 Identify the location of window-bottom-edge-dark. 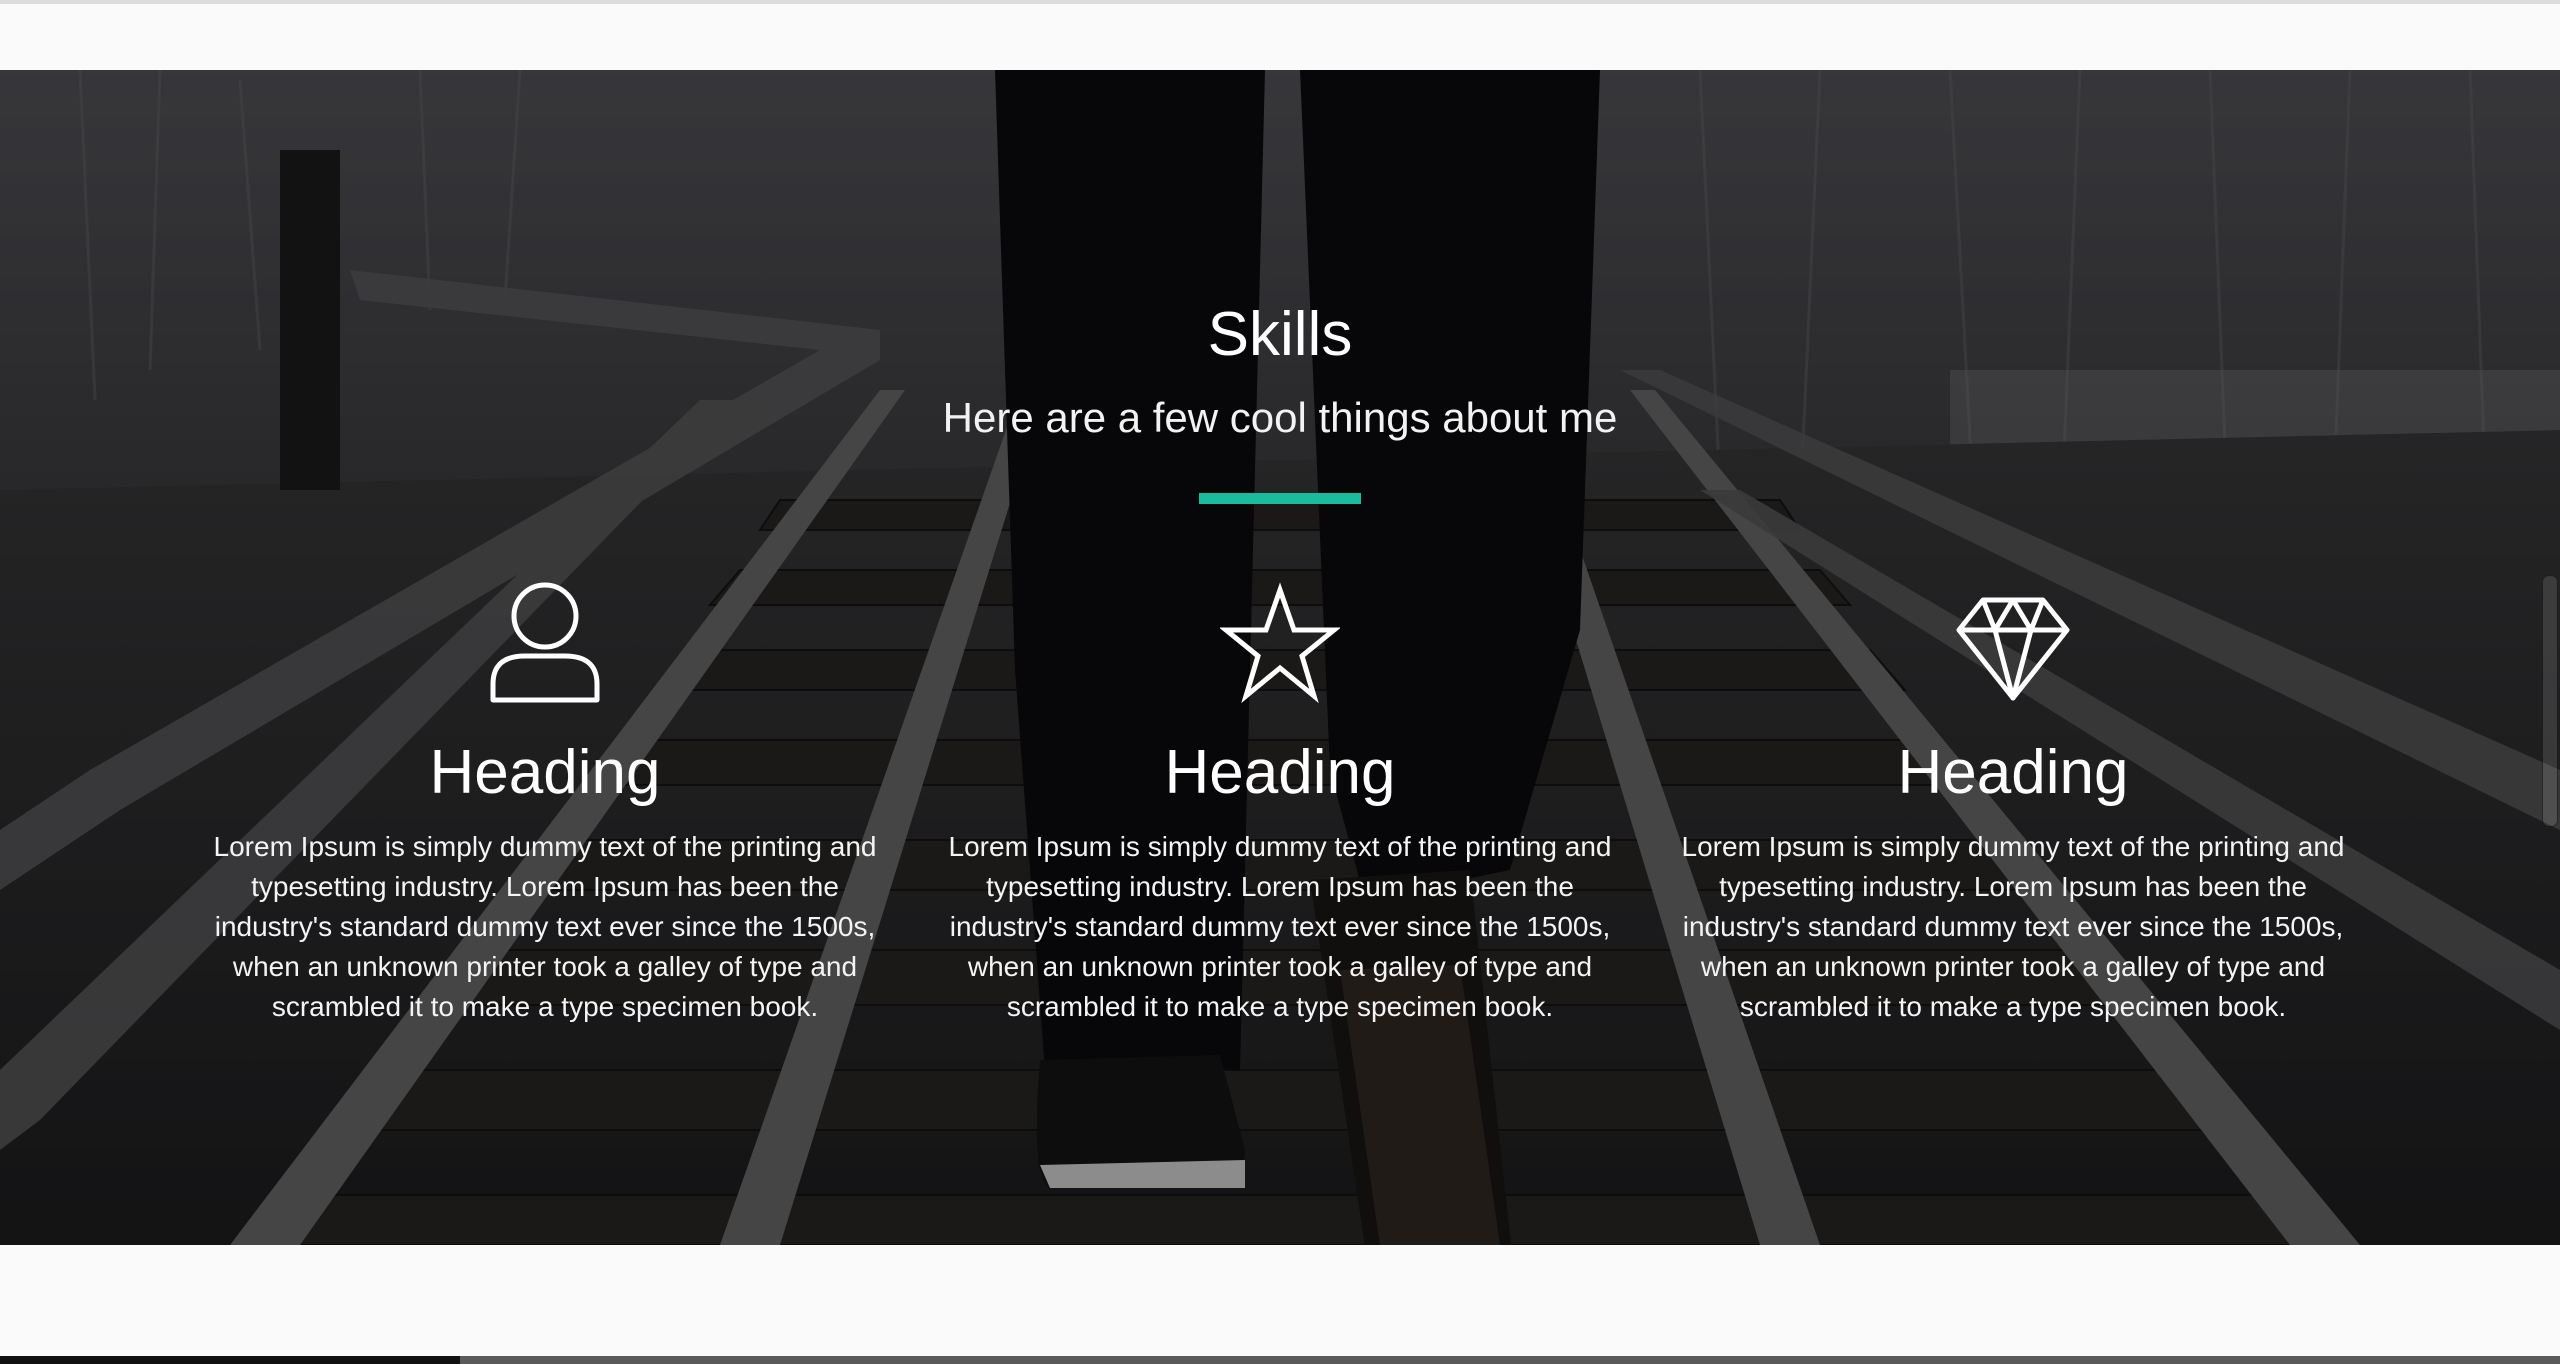
(230, 1360).